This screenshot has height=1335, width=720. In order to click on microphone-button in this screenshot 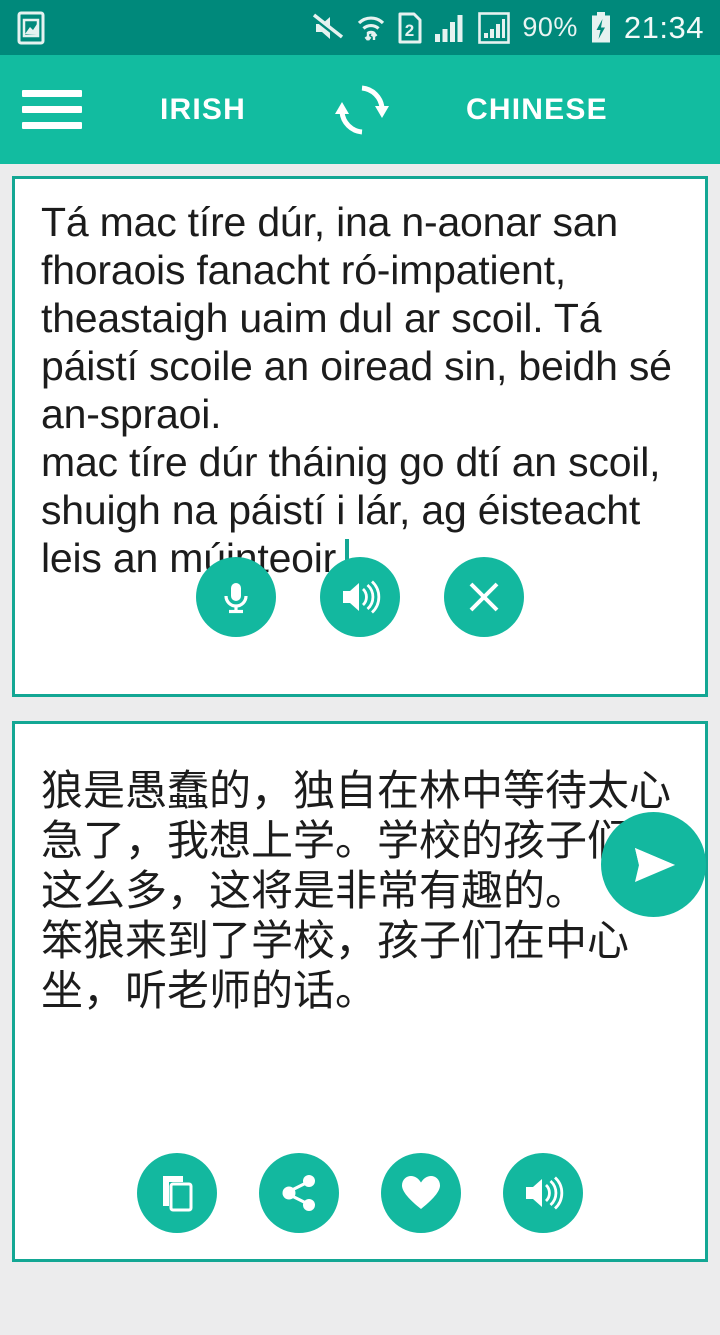, I will do `click(236, 597)`.